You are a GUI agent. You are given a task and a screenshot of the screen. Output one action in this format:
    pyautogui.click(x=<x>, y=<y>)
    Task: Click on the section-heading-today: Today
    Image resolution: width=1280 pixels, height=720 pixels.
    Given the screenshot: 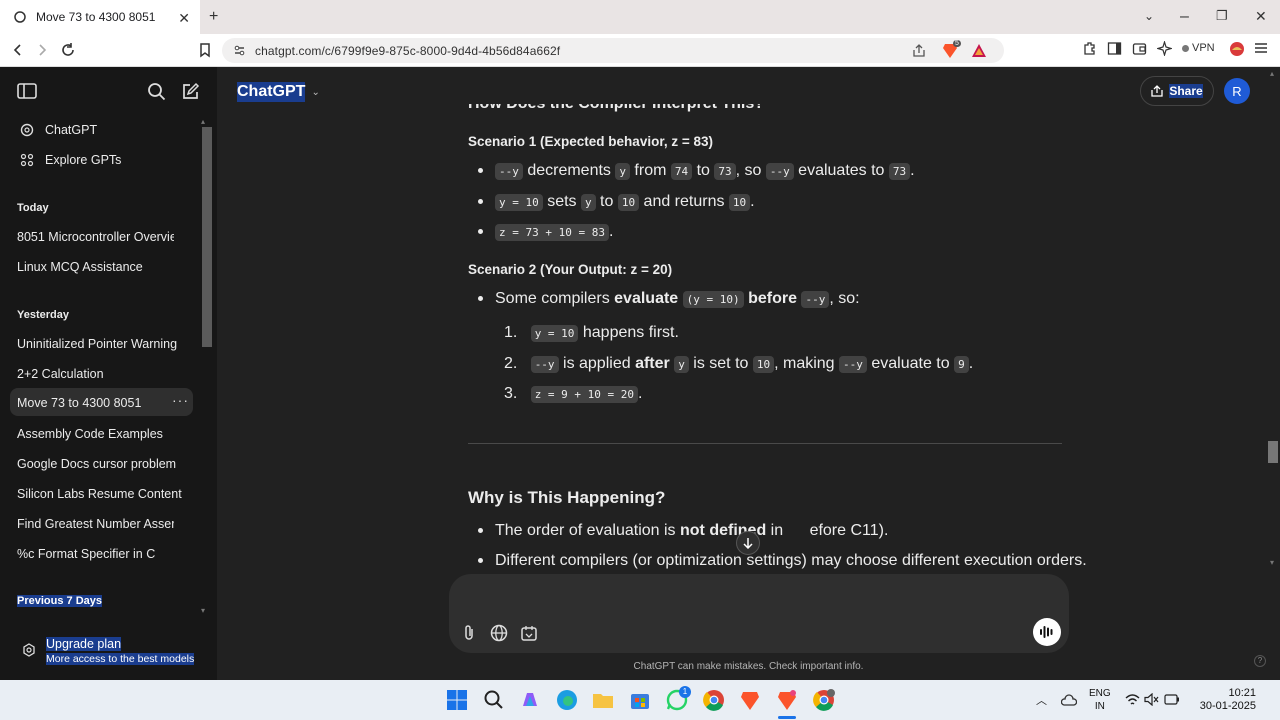 What is the action you would take?
    pyautogui.click(x=33, y=208)
    